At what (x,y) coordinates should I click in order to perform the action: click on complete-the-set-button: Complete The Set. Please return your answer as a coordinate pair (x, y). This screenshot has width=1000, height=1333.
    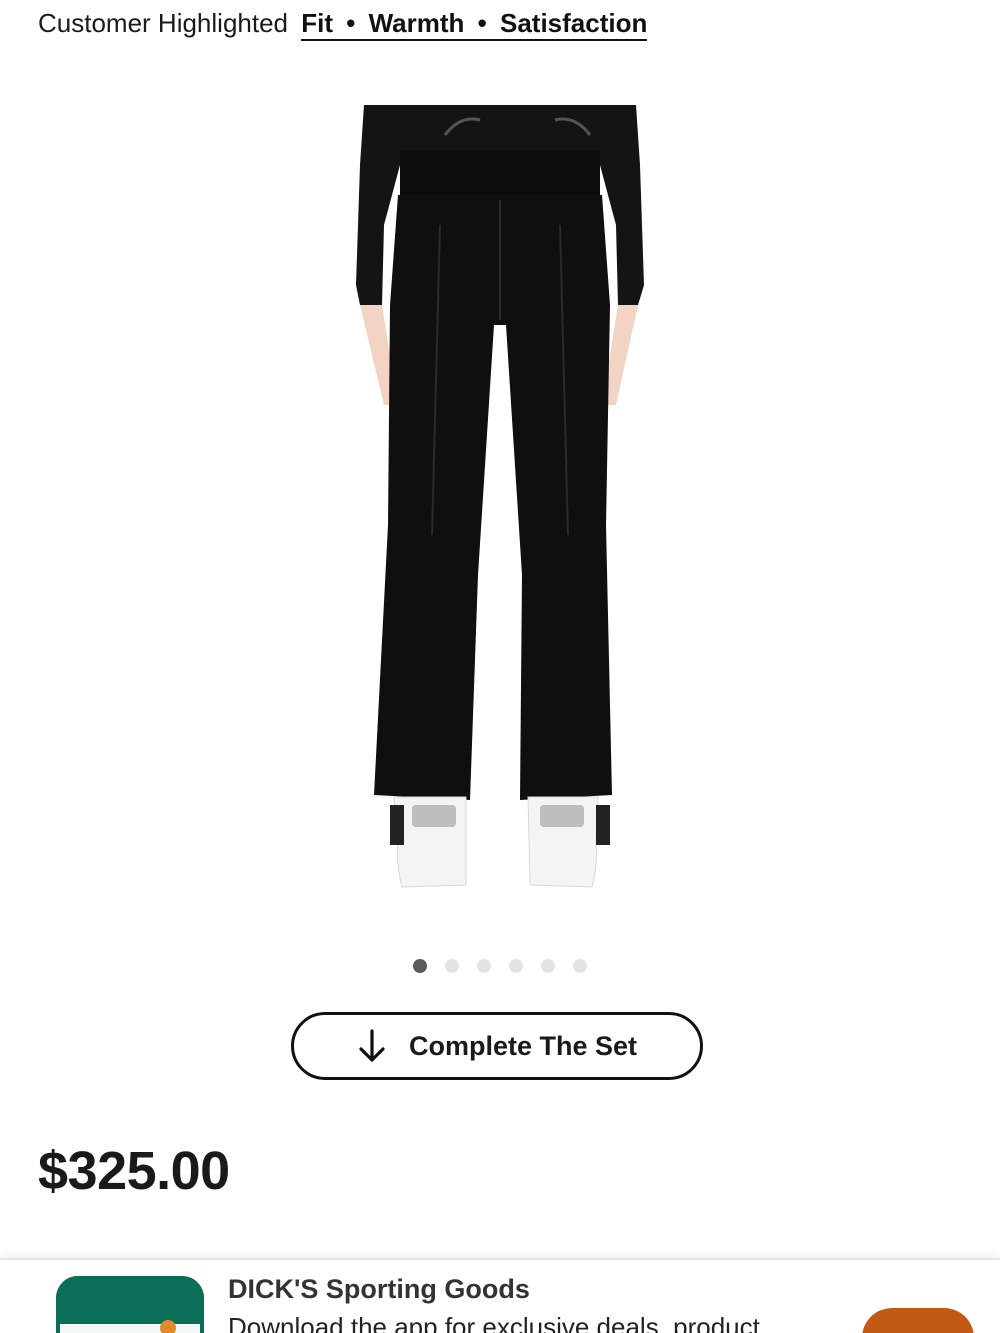
    Looking at the image, I should click on (497, 1046).